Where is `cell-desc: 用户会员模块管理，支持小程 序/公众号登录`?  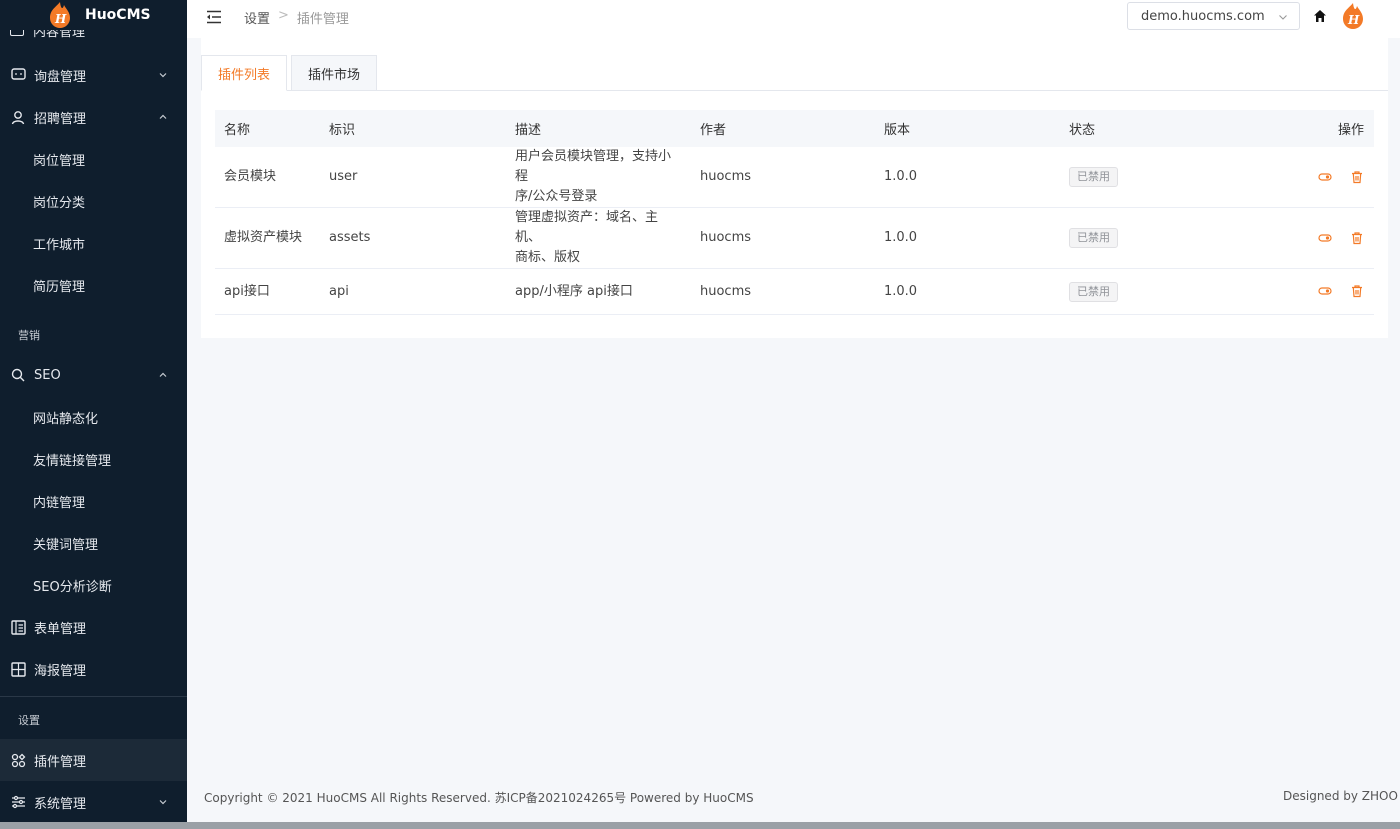
cell-desc: 用户会员模块管理，支持小程 序/公众号登录 is located at coordinates (598, 177).